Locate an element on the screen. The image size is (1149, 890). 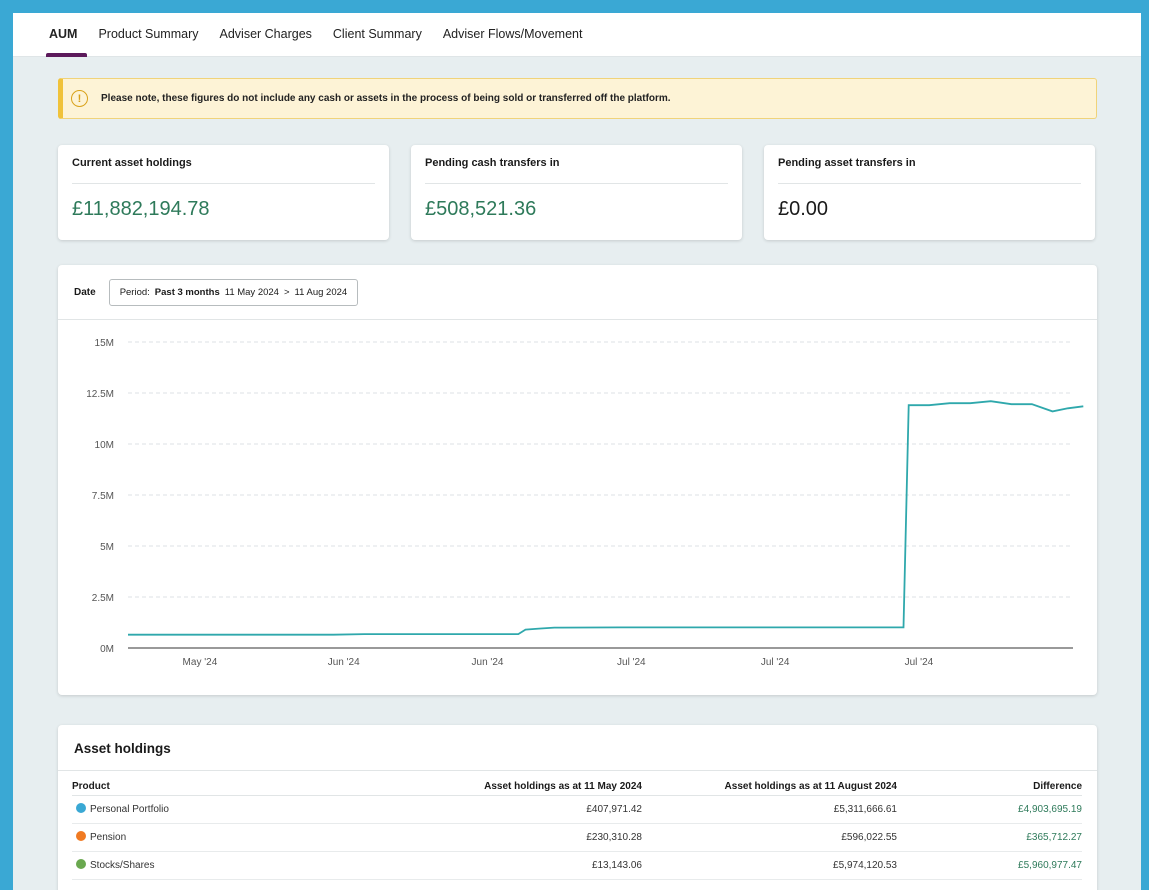
stat-card-current-holdings: Current asset holdings £11,882,194.78 is located at coordinates (223, 192).